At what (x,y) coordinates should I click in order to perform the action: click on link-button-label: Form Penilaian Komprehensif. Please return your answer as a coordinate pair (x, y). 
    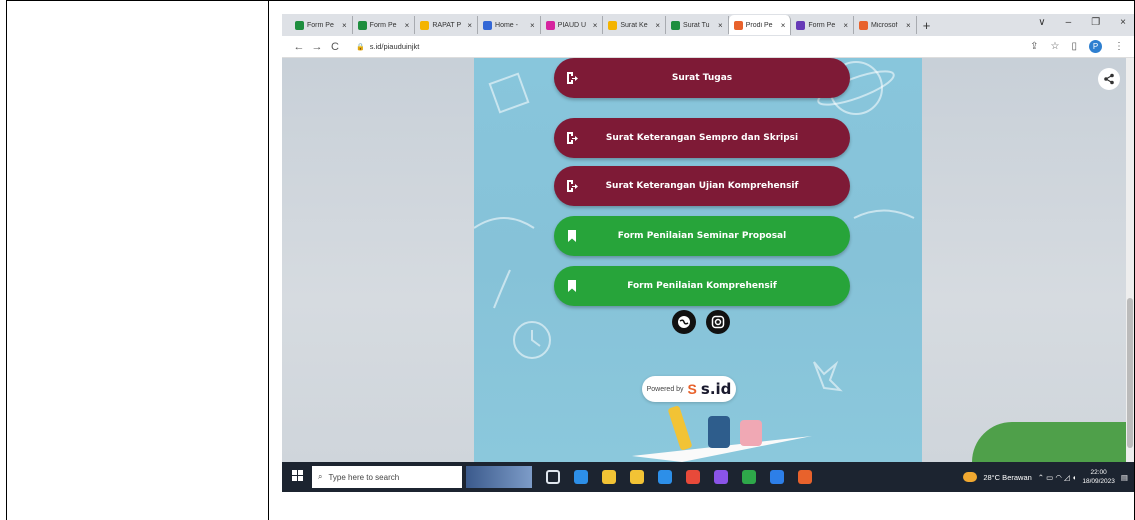
    Looking at the image, I should click on (702, 286).